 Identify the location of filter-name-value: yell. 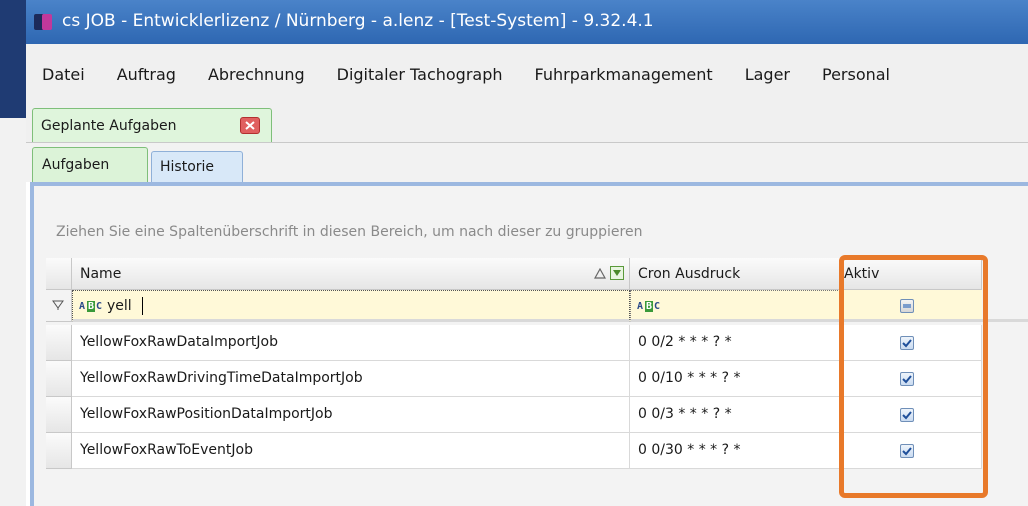
(119, 306).